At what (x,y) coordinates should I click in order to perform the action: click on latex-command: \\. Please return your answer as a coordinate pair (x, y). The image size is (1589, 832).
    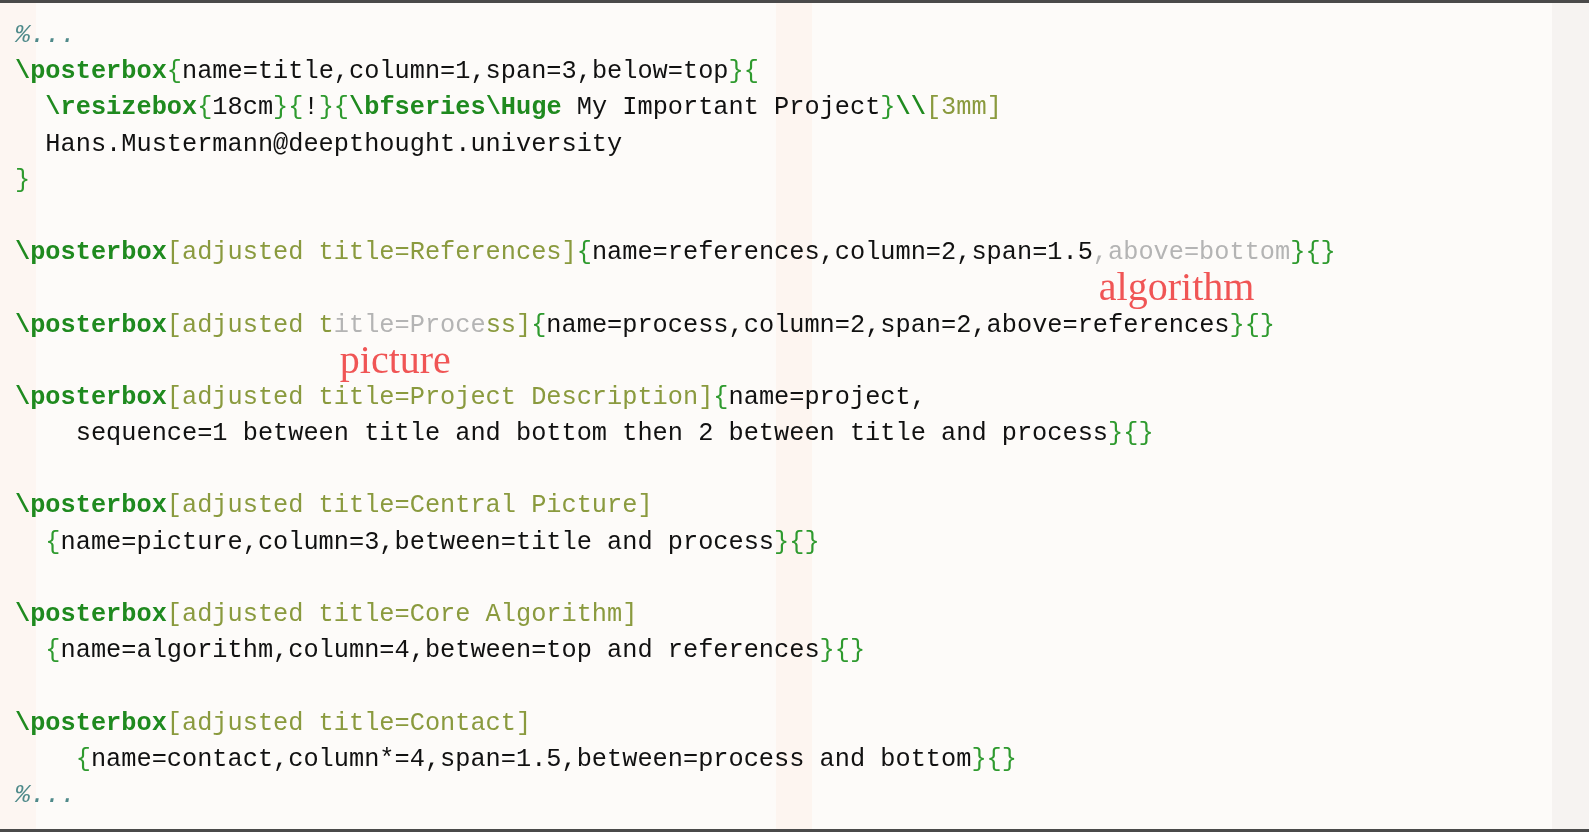
    Looking at the image, I should click on (910, 108).